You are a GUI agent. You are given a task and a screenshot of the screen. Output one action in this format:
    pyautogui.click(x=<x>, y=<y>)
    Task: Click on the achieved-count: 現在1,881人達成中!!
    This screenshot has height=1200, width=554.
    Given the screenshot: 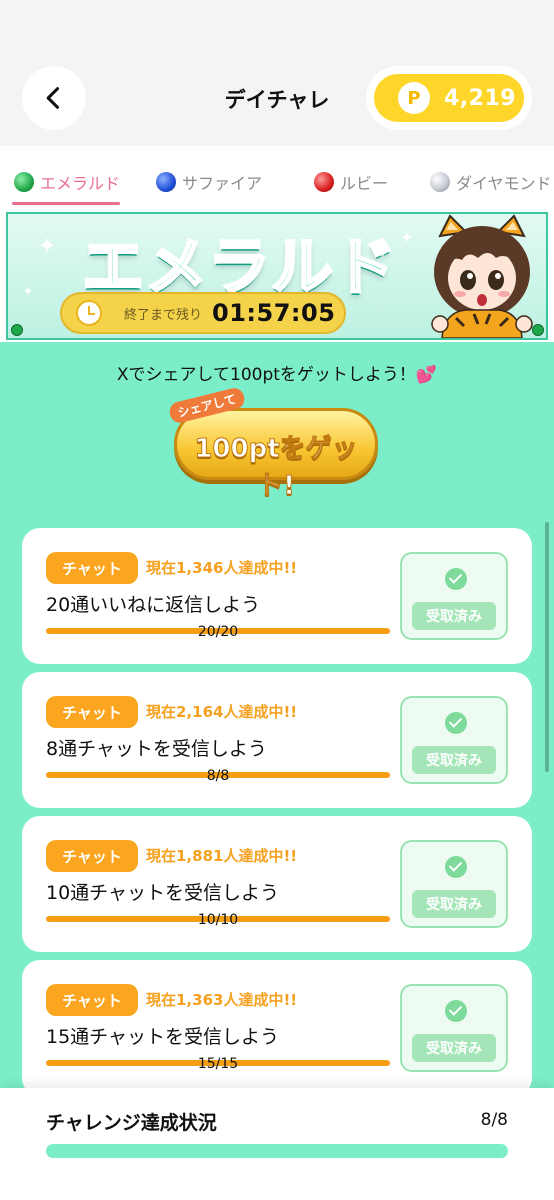 What is the action you would take?
    pyautogui.click(x=222, y=856)
    